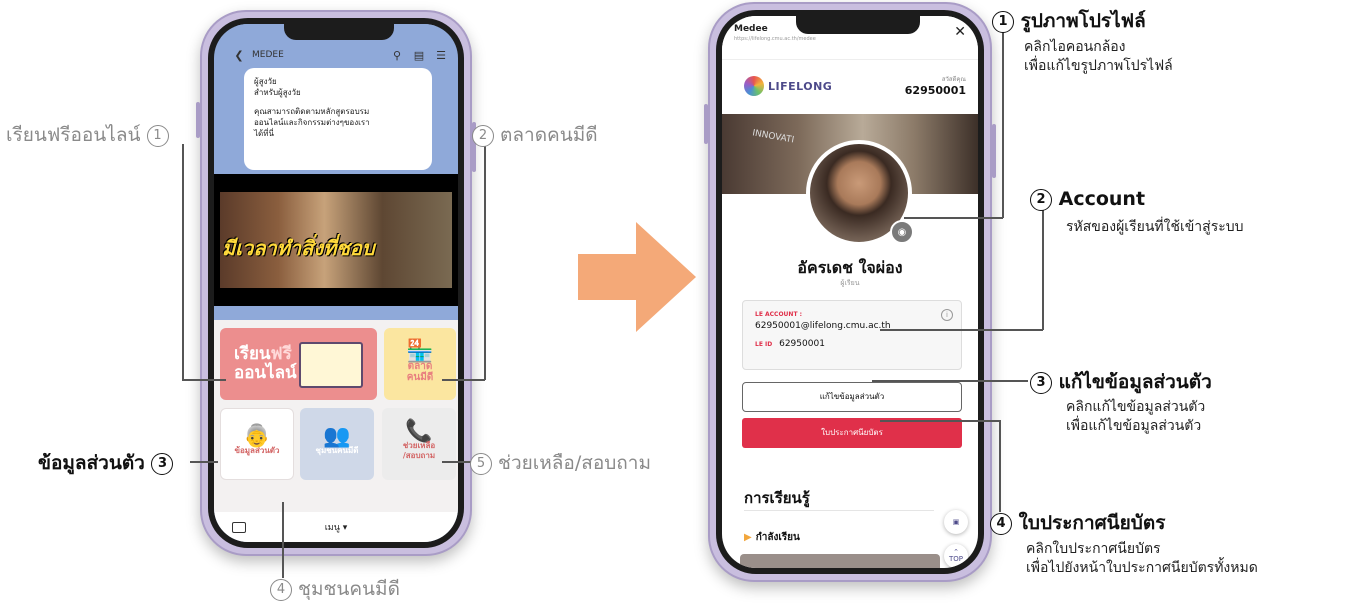 This screenshot has width=1348, height=603. What do you see at coordinates (441, 55) in the screenshot?
I see `menu-icon: ☰` at bounding box center [441, 55].